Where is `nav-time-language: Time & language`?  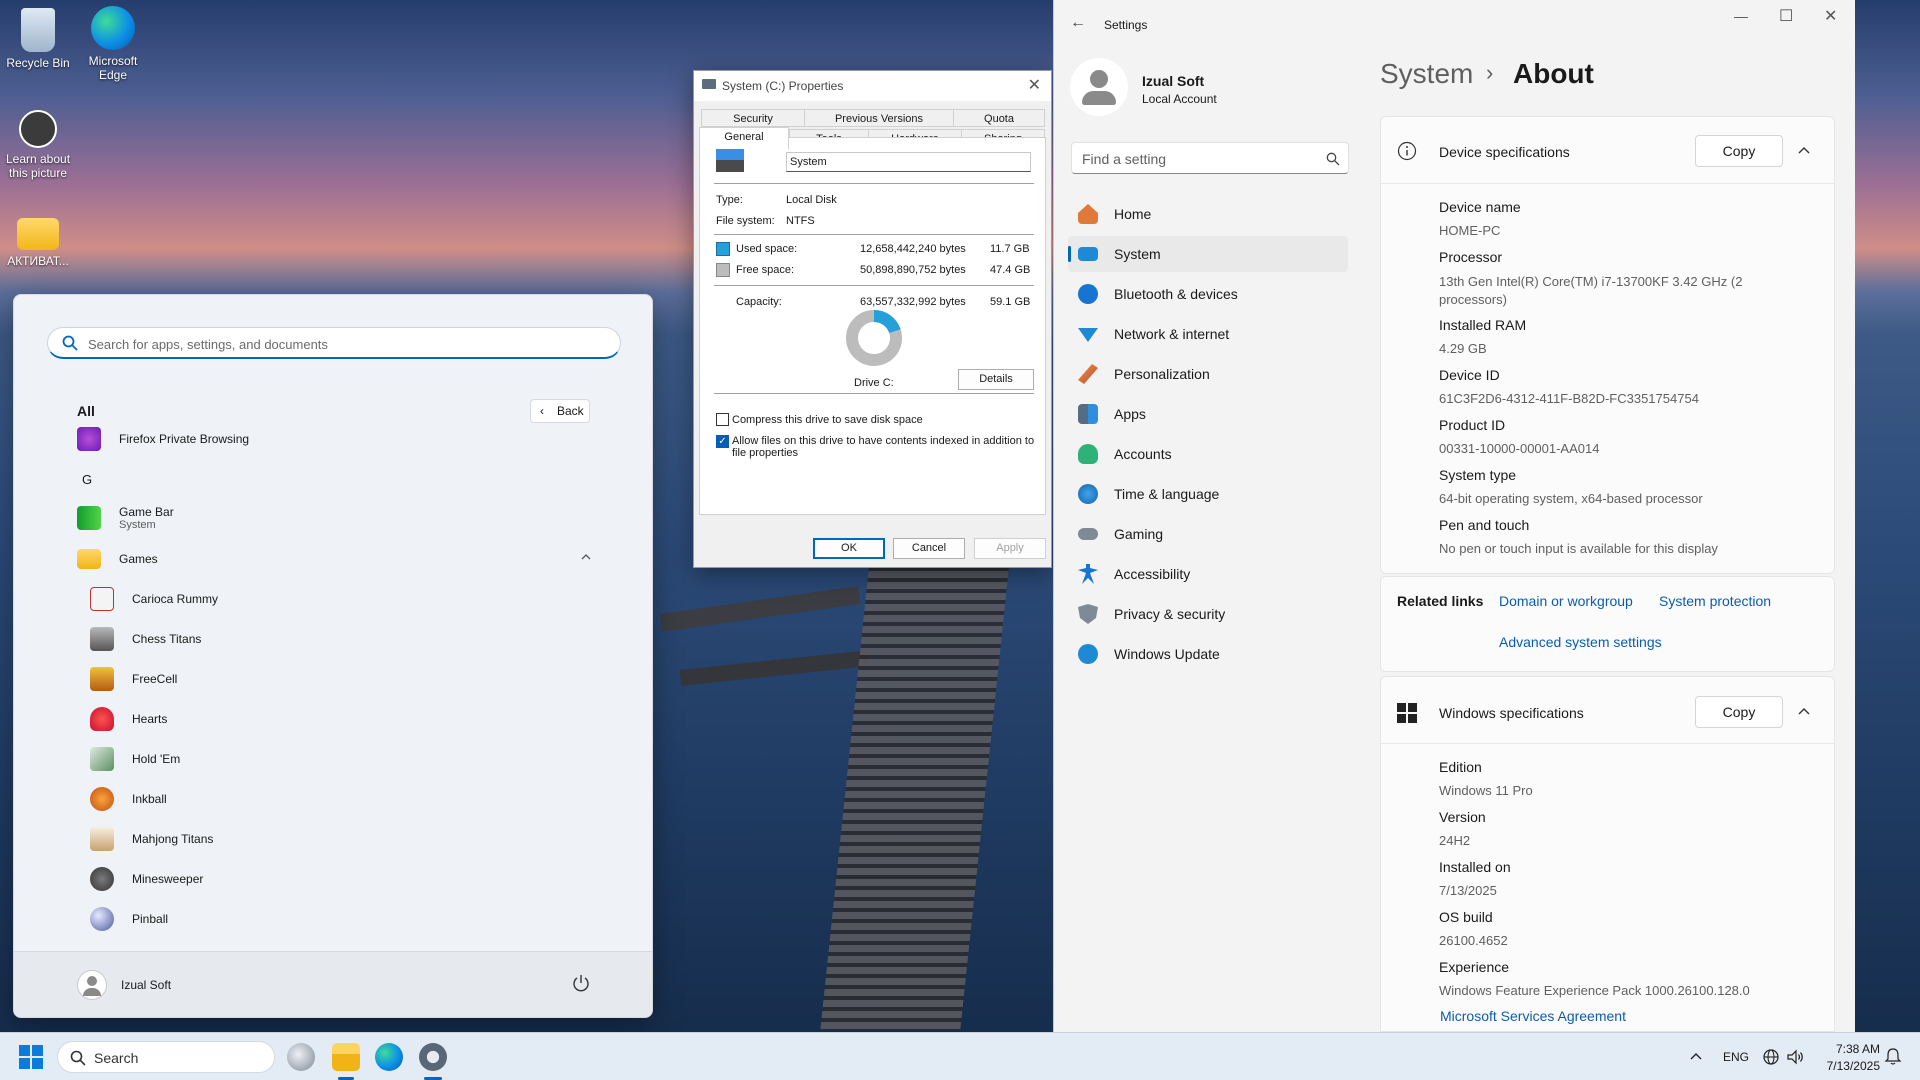 nav-time-language: Time & language is located at coordinates (1208, 494).